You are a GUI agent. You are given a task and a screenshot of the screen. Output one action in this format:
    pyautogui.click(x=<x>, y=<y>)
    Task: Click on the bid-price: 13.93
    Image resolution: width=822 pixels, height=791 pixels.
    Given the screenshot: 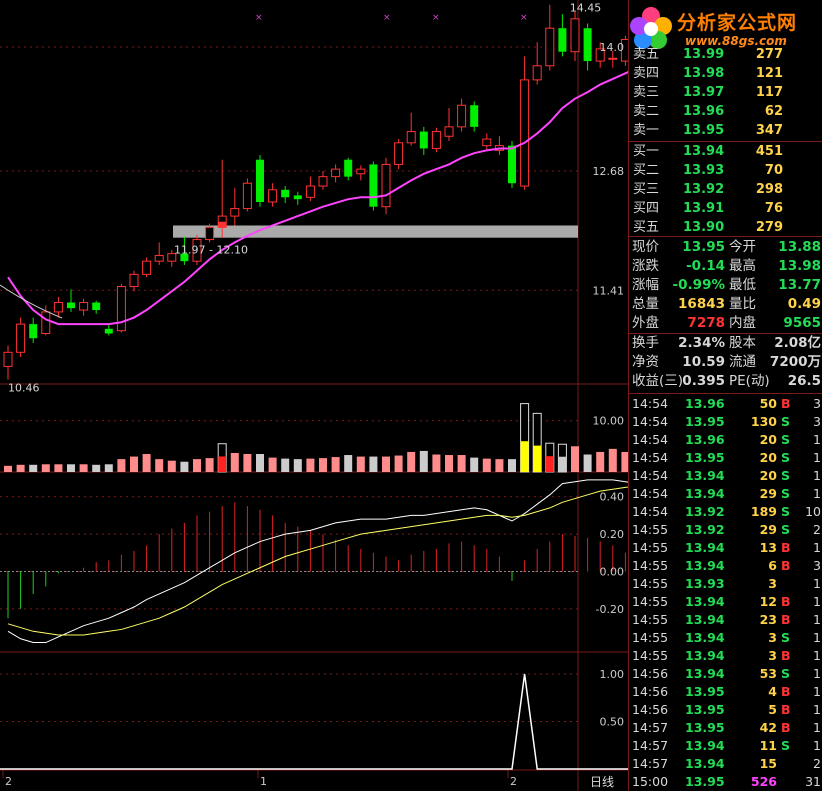 What is the action you would take?
    pyautogui.click(x=704, y=170)
    